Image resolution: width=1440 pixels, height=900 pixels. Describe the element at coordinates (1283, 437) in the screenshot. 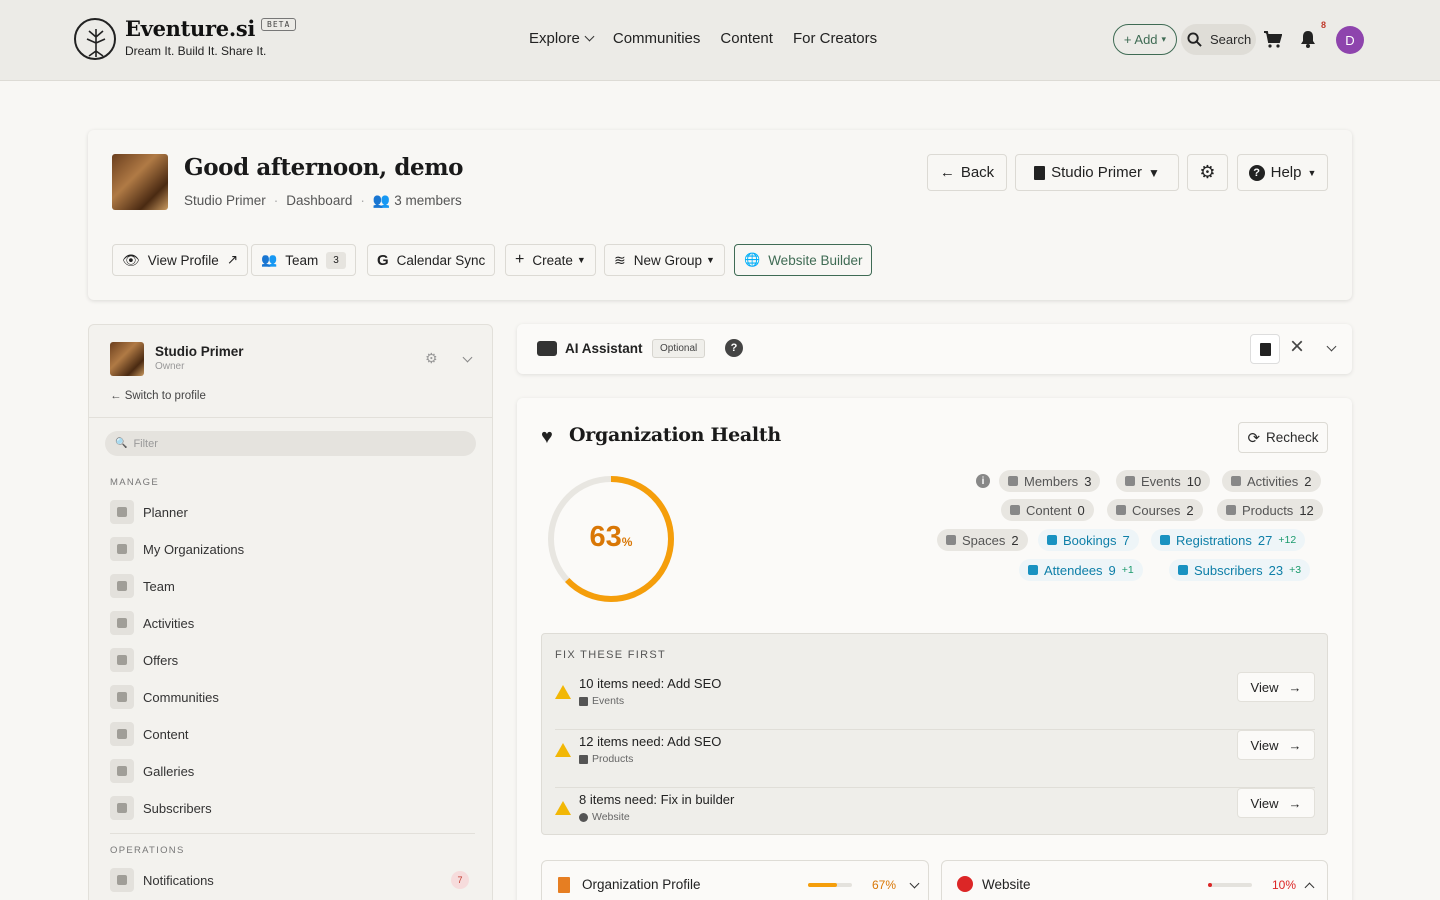

I see `recheck-button: ⟳ Recheck` at that location.